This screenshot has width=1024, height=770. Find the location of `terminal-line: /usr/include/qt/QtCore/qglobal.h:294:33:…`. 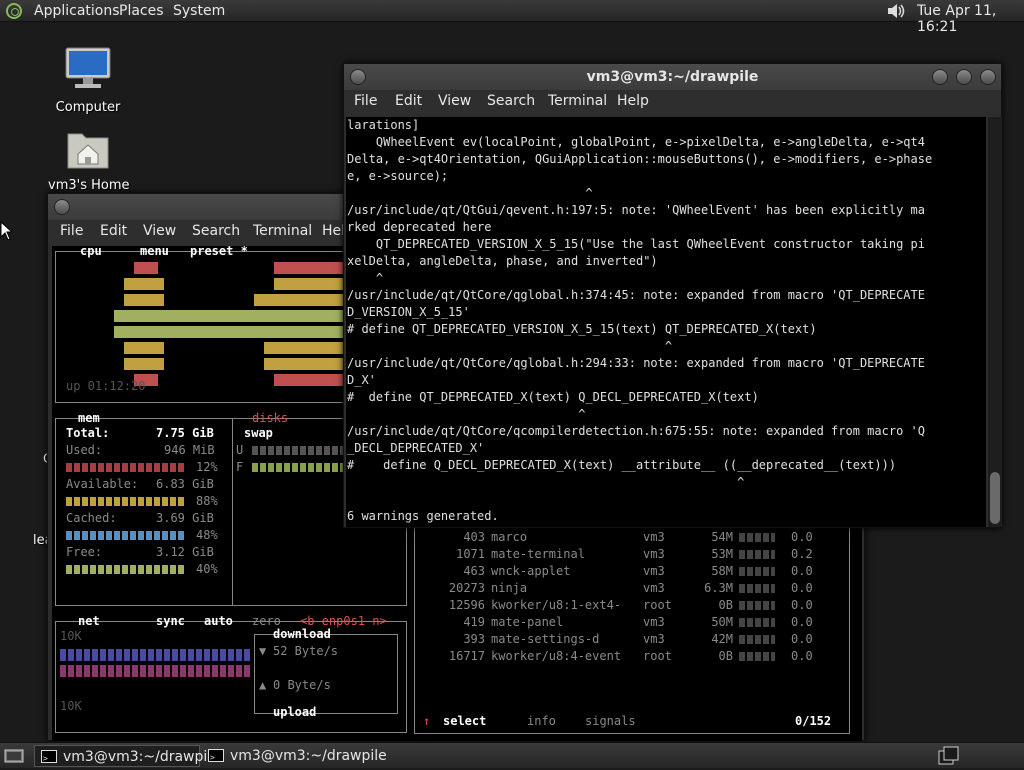

terminal-line: /usr/include/qt/QtCore/qglobal.h:294:33:… is located at coordinates (636, 363).